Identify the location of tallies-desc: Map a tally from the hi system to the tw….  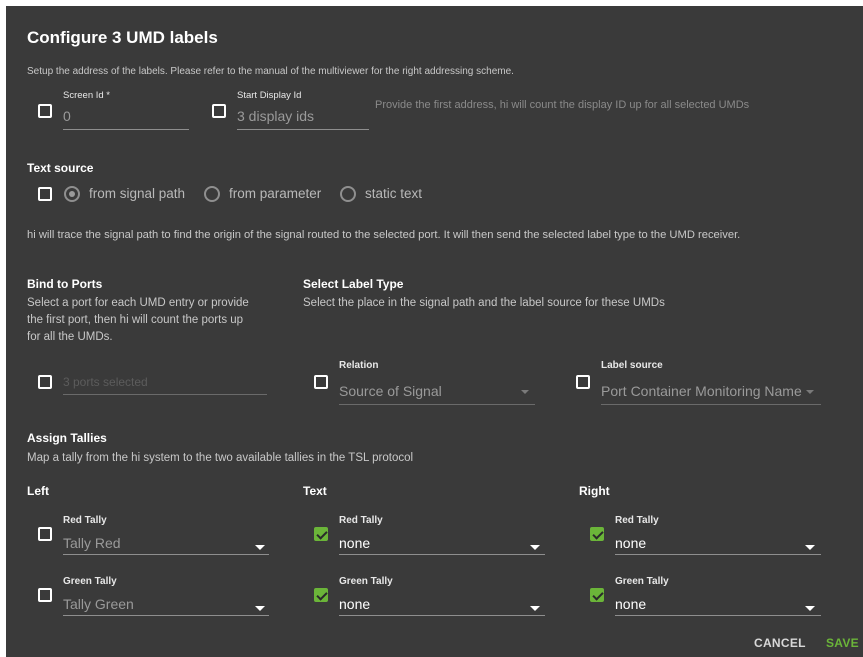
(220, 458).